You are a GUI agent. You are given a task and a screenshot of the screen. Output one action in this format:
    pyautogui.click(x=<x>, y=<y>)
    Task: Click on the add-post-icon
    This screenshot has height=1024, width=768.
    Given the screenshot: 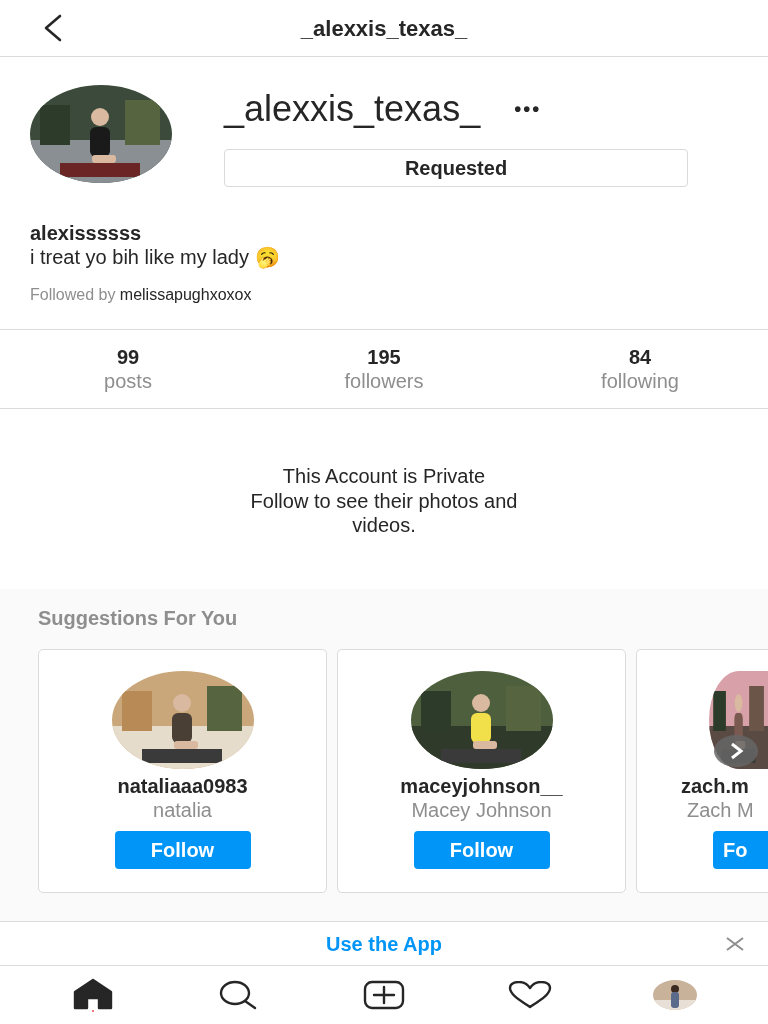 What is the action you would take?
    pyautogui.click(x=384, y=995)
    